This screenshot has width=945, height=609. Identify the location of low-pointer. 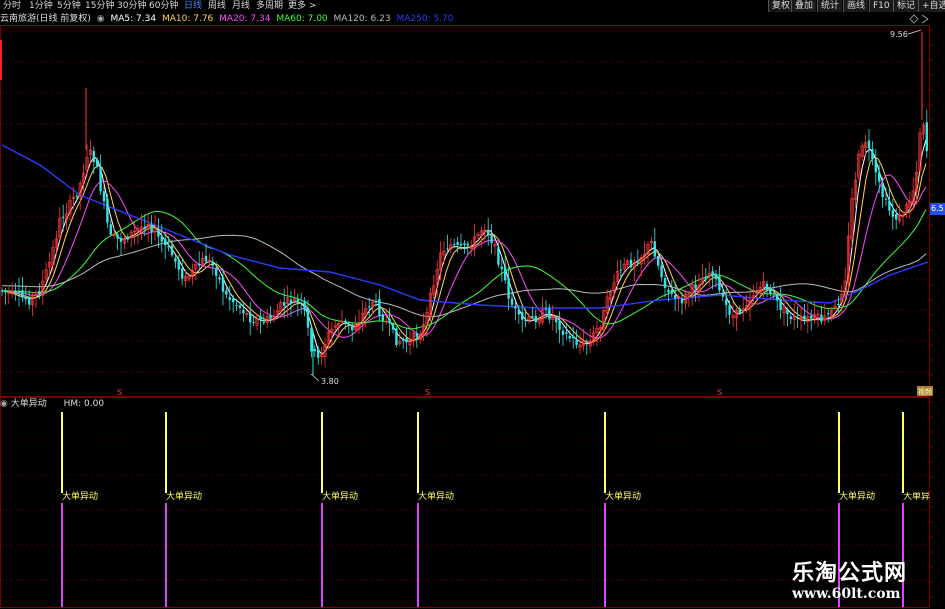
(315, 377).